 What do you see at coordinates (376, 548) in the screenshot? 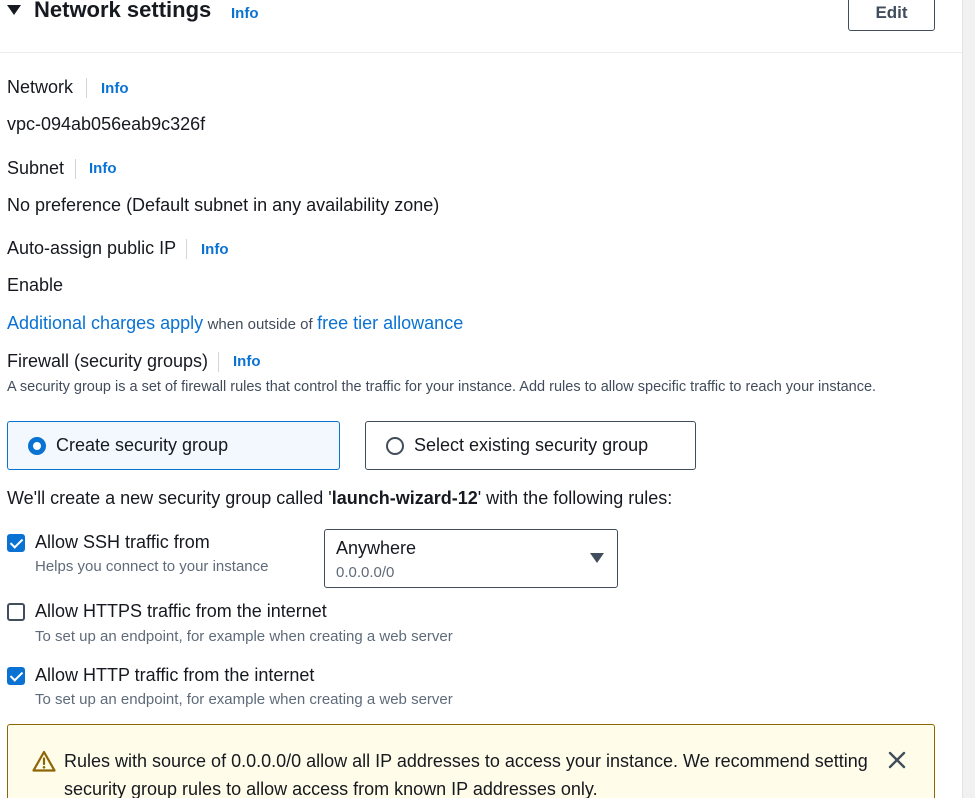
I see `ssh-source-value: Anywhere` at bounding box center [376, 548].